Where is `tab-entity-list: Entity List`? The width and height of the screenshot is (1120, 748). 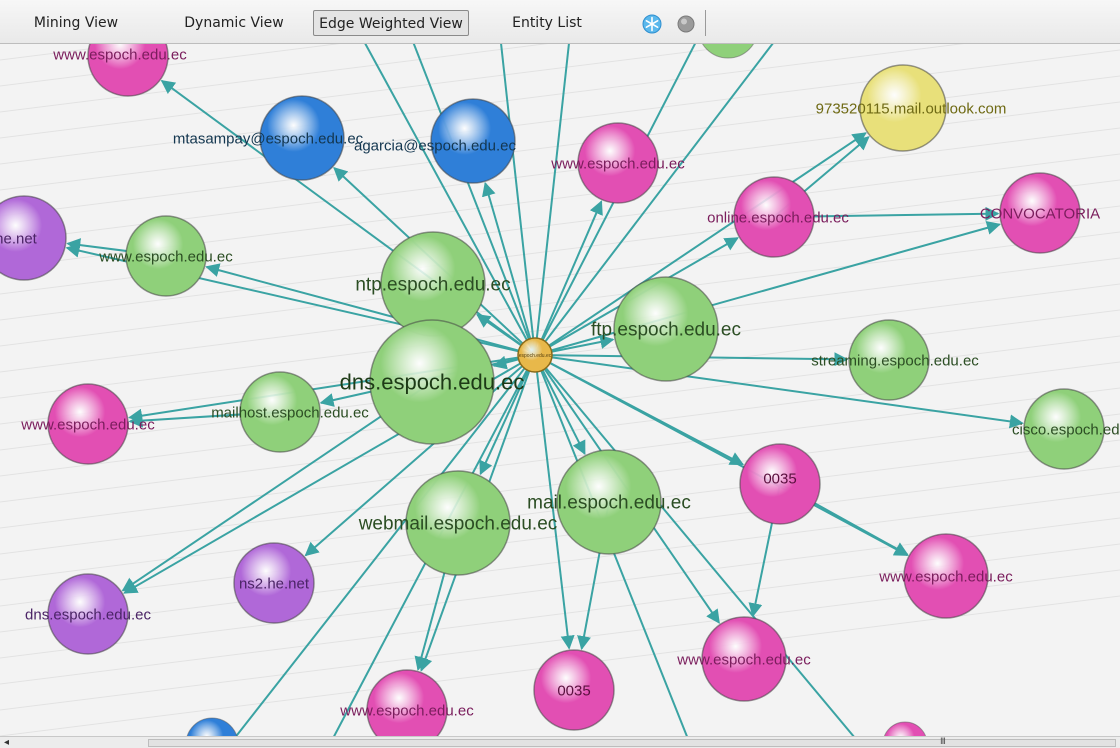 tab-entity-list: Entity List is located at coordinates (547, 23).